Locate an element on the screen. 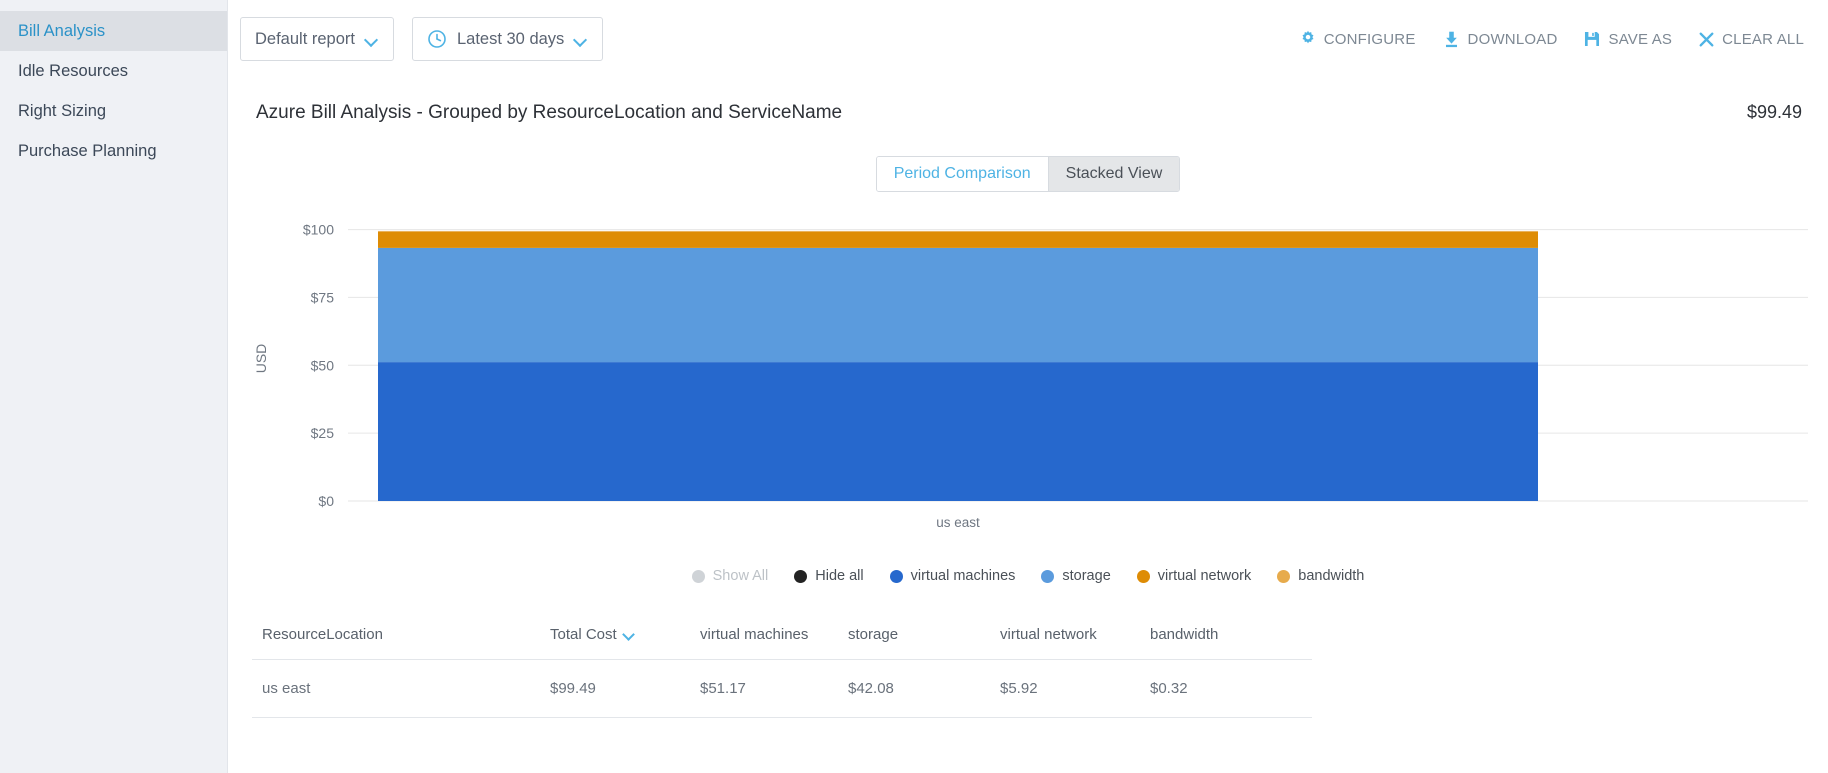 The height and width of the screenshot is (773, 1828). report-total-amount: $99.49 is located at coordinates (1774, 112).